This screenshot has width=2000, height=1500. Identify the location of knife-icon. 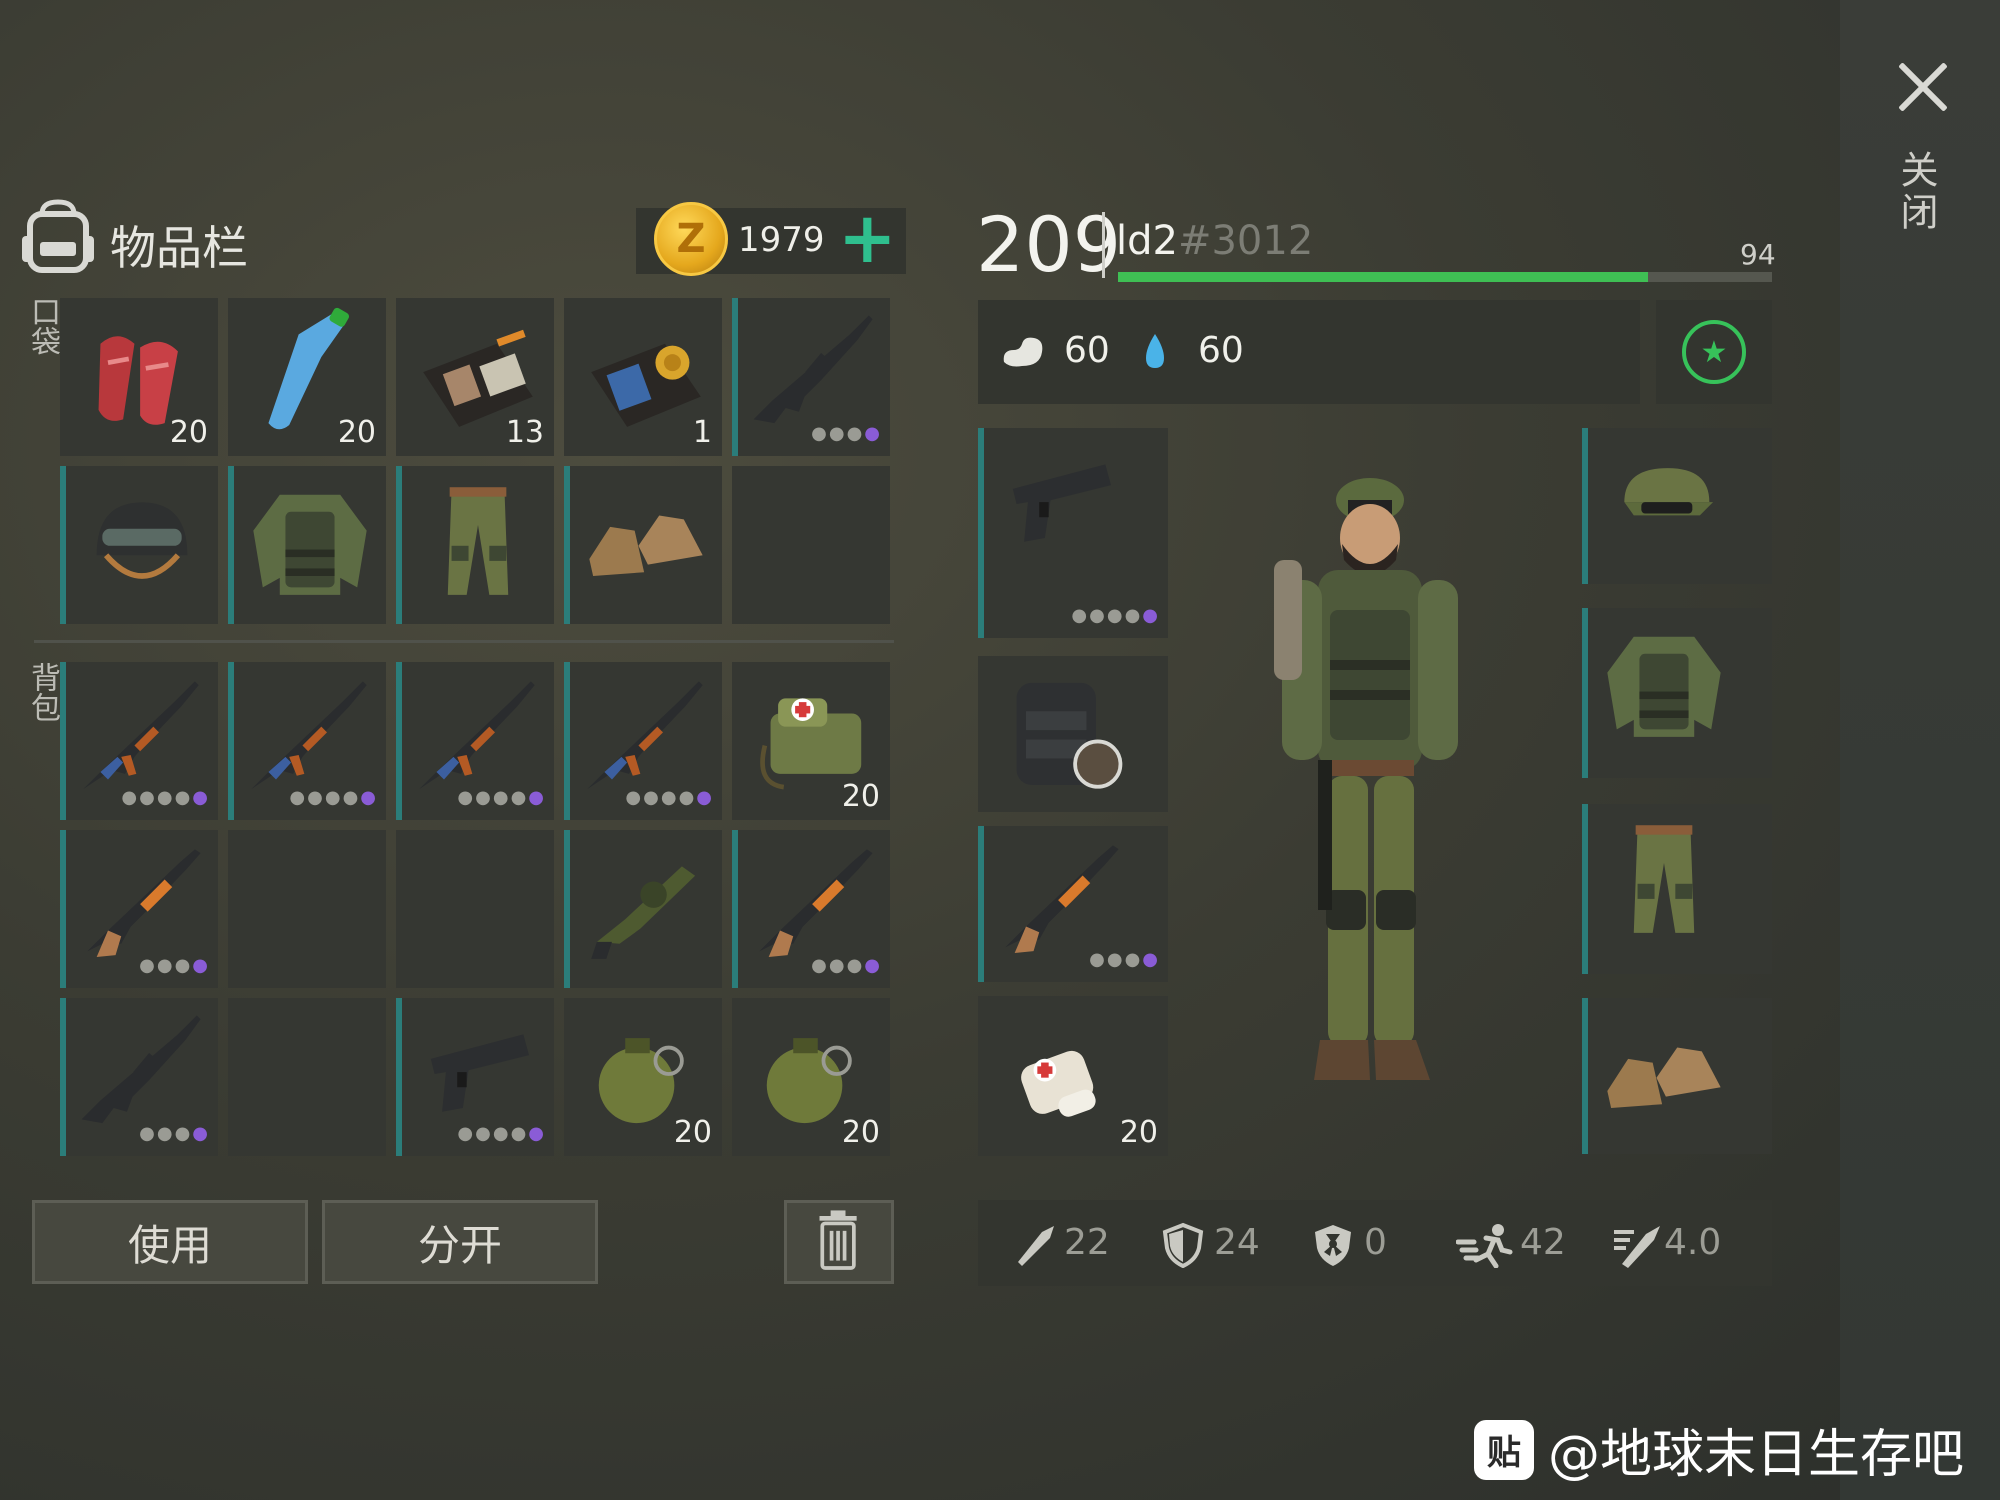
(1036, 1246).